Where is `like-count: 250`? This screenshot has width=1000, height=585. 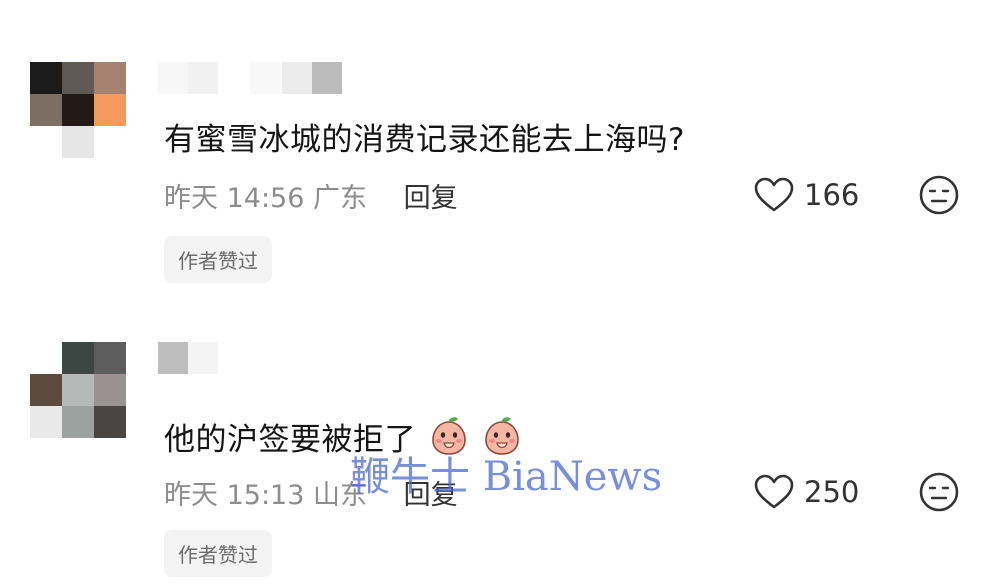 like-count: 250 is located at coordinates (832, 492).